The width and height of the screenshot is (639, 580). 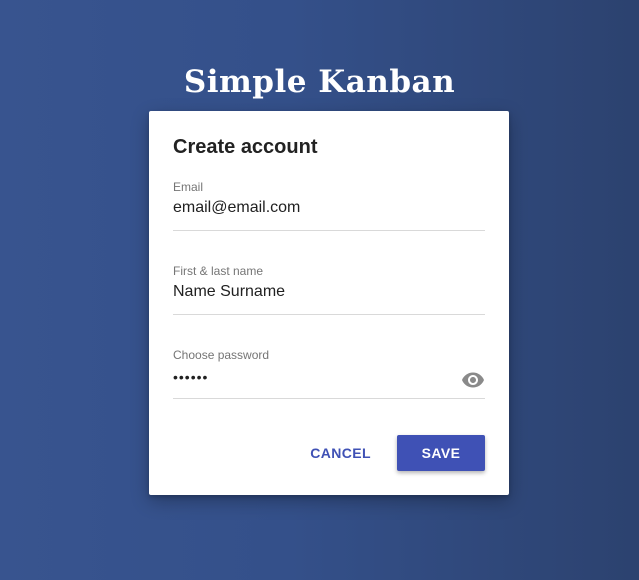 I want to click on password-field: Choose password ••••••, so click(x=329, y=373).